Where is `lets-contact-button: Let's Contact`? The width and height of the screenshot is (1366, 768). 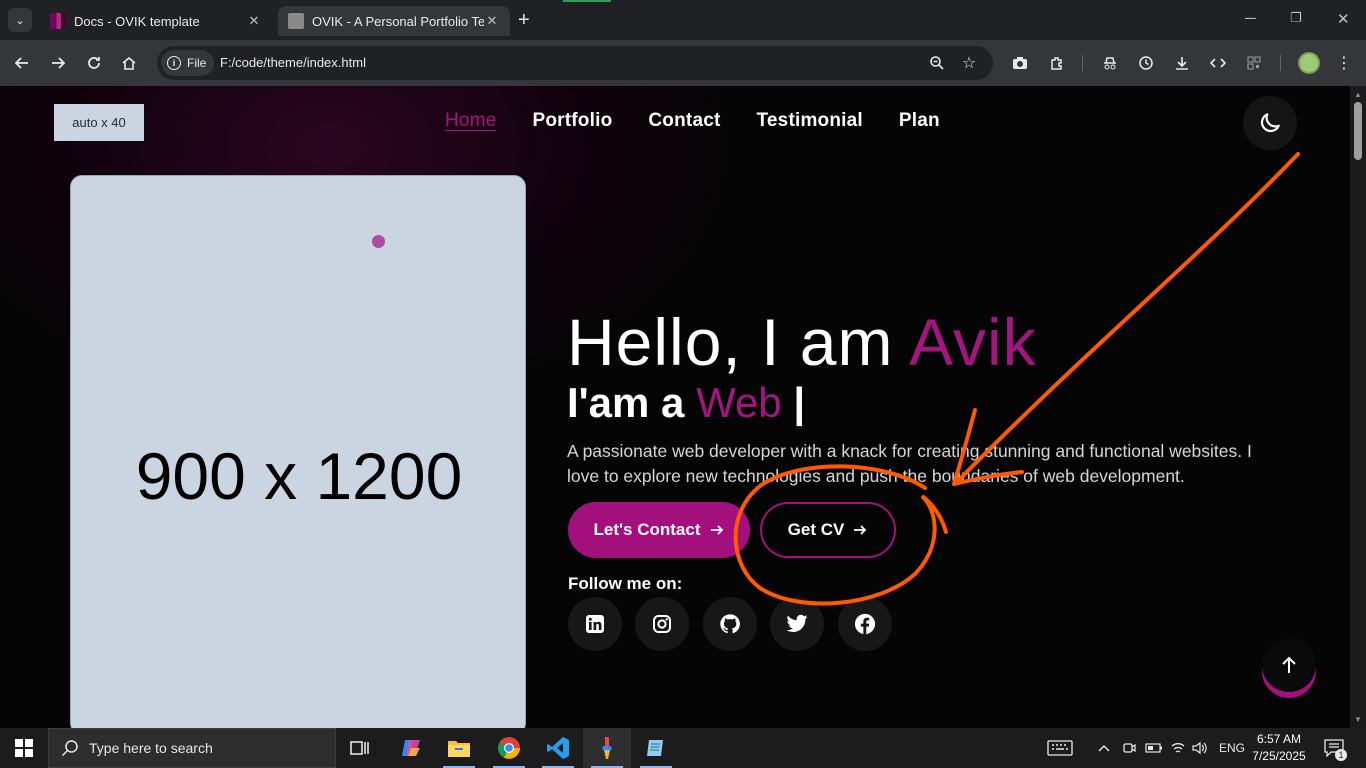 lets-contact-button: Let's Contact is located at coordinates (659, 530).